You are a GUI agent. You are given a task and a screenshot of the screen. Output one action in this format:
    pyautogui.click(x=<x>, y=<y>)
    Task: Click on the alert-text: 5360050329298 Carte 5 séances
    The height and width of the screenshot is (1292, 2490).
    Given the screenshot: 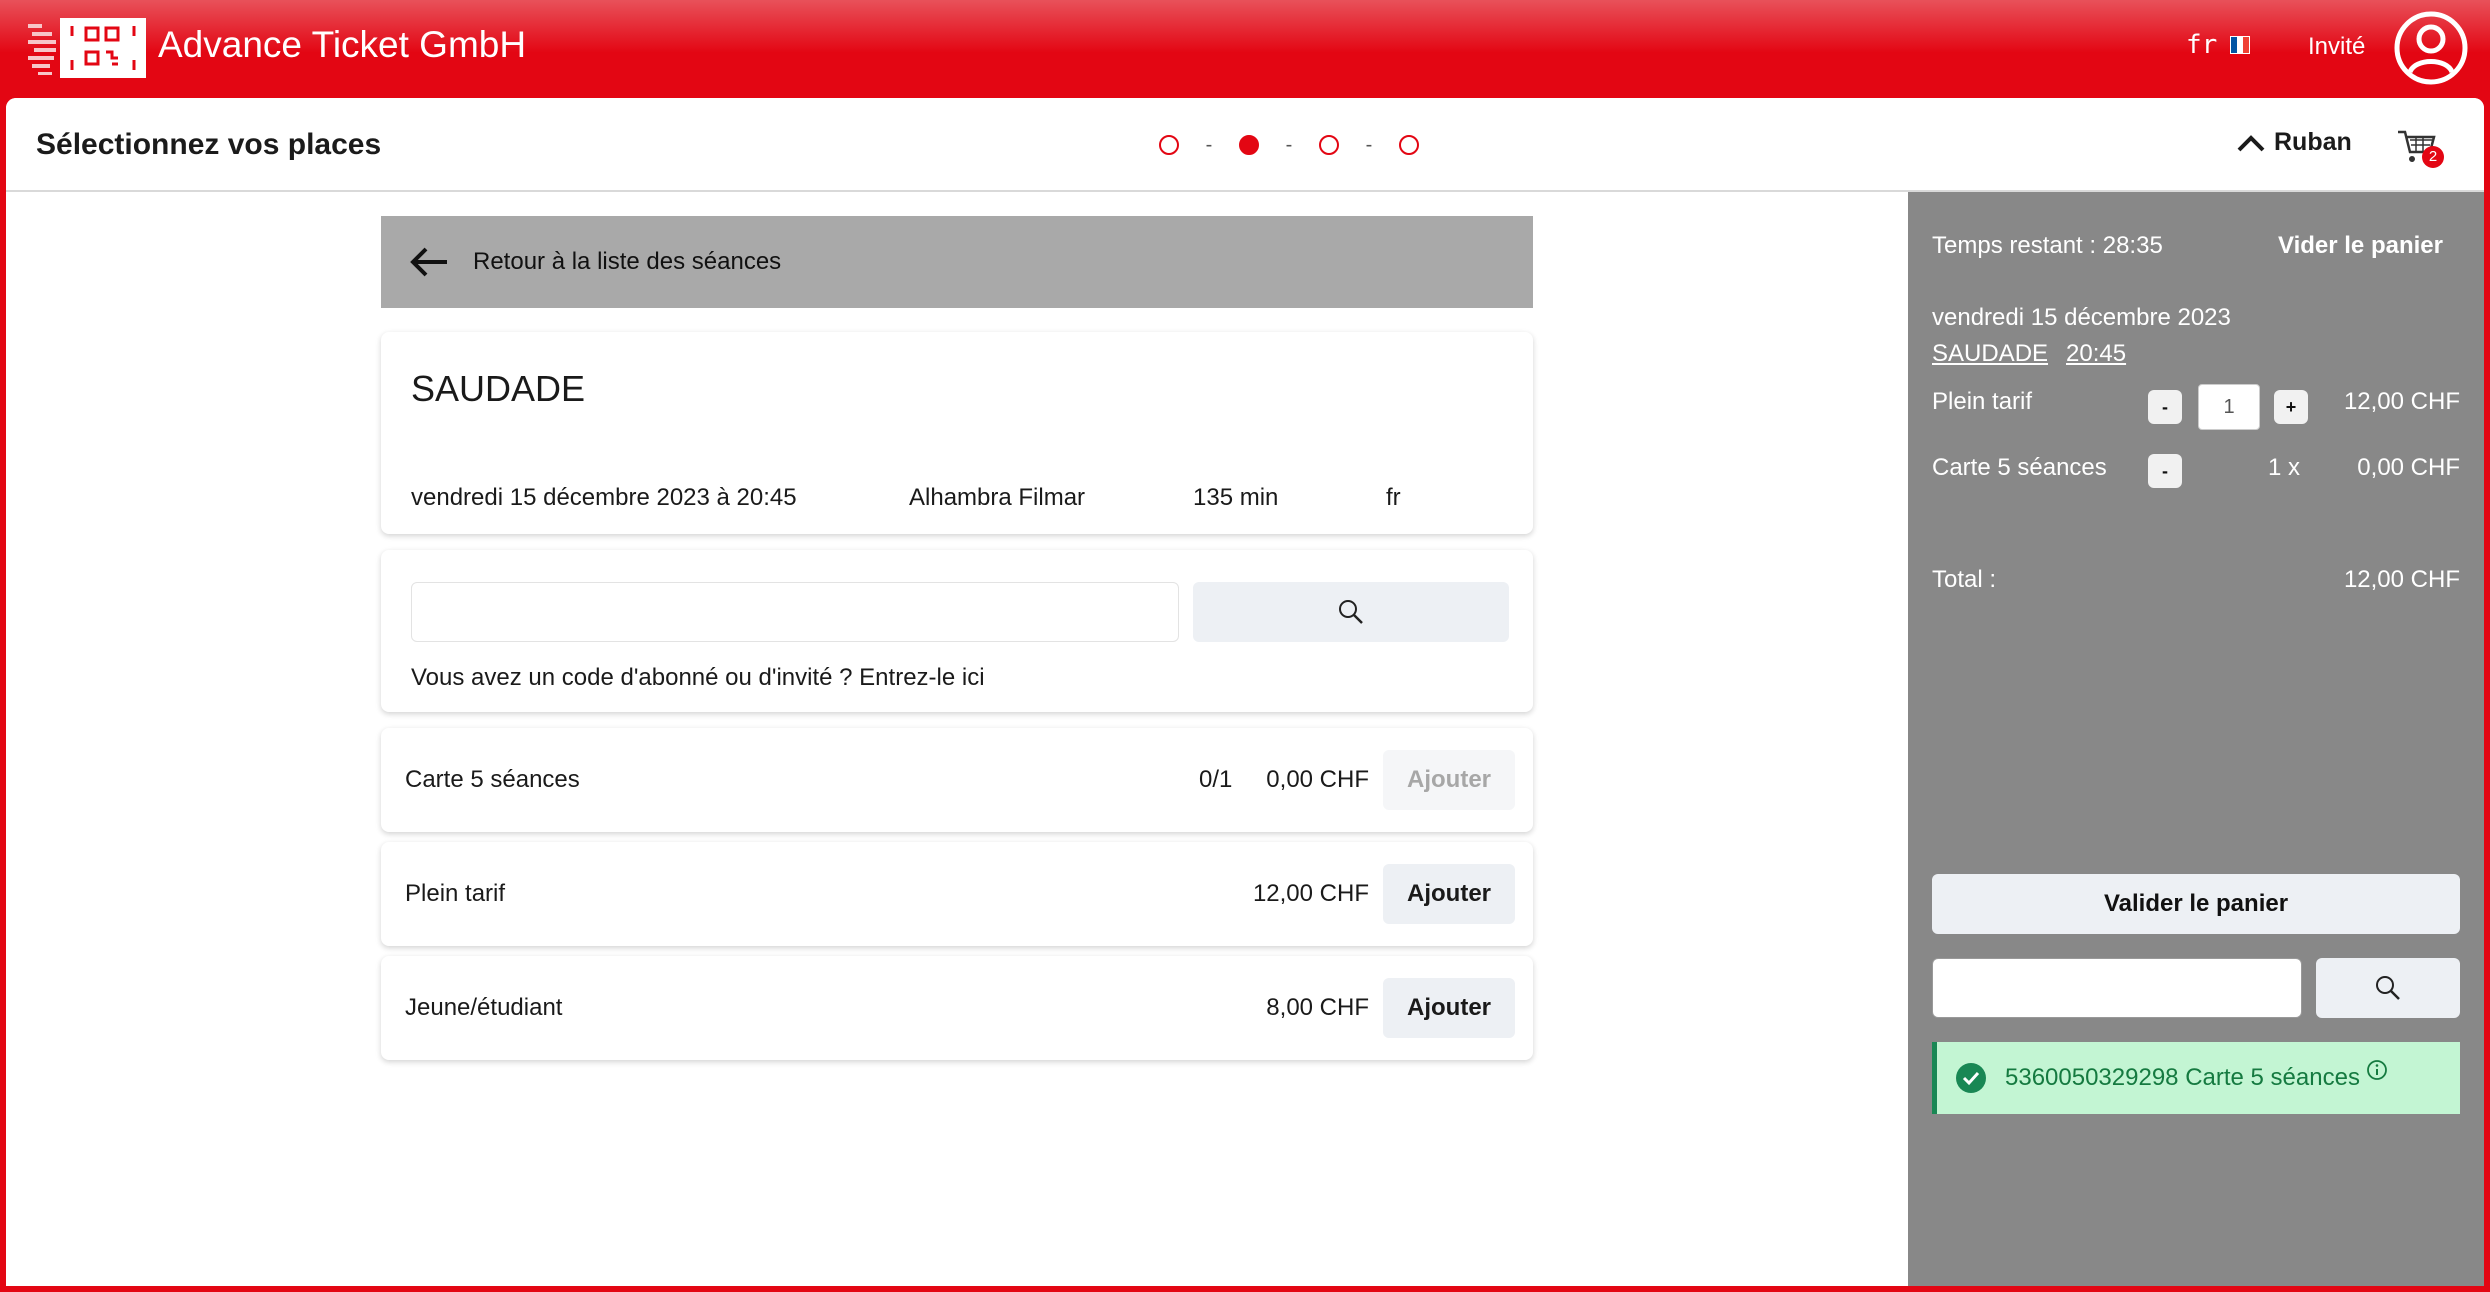 What is the action you would take?
    pyautogui.click(x=2182, y=1077)
    